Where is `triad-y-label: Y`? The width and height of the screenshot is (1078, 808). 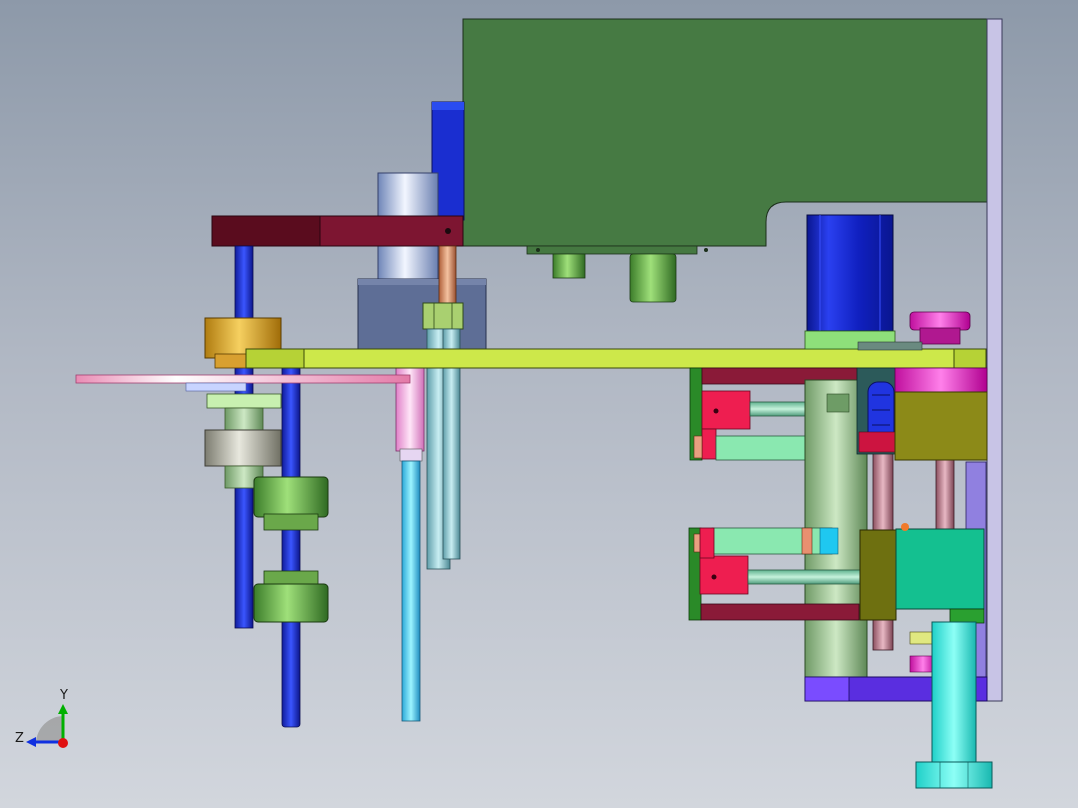
triad-y-label: Y is located at coordinates (64, 695).